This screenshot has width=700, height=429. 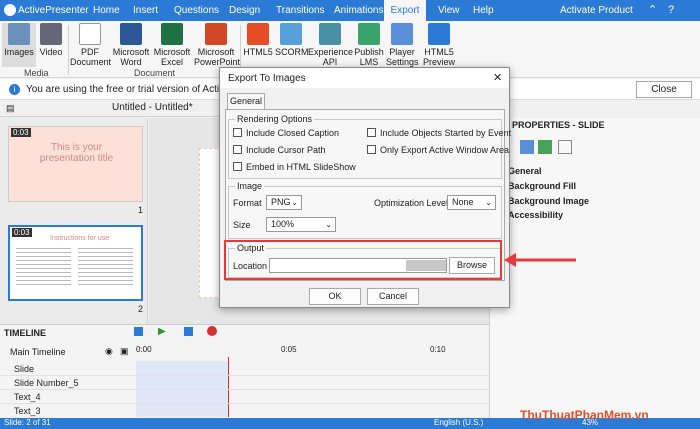 I want to click on close-icon: ✕, so click(x=497, y=77).